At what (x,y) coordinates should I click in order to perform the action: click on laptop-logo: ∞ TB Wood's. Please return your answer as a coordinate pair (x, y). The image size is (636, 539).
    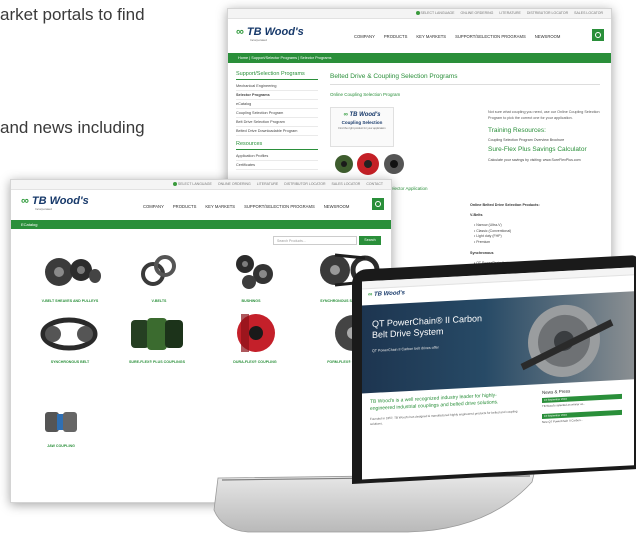
    Looking at the image, I should click on (386, 294).